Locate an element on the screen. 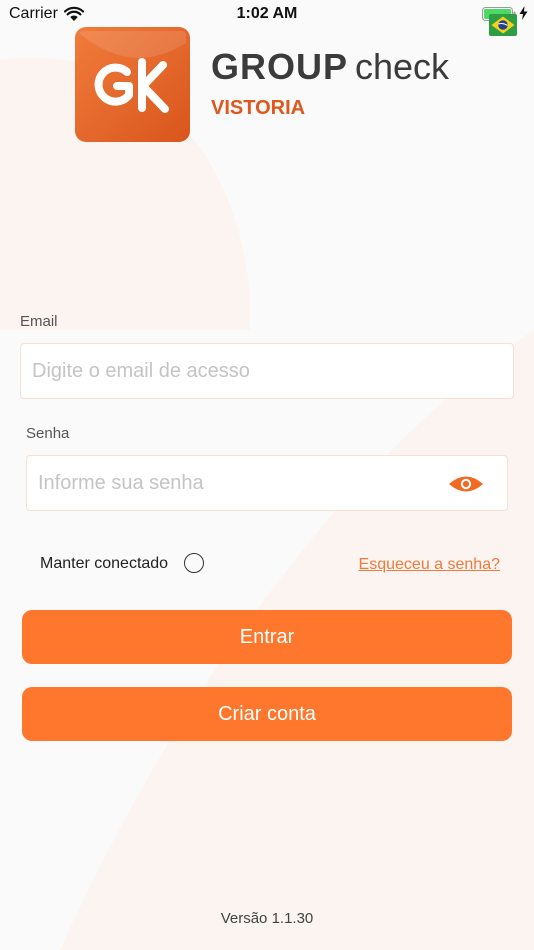  login-button: Entrar is located at coordinates (267, 637).